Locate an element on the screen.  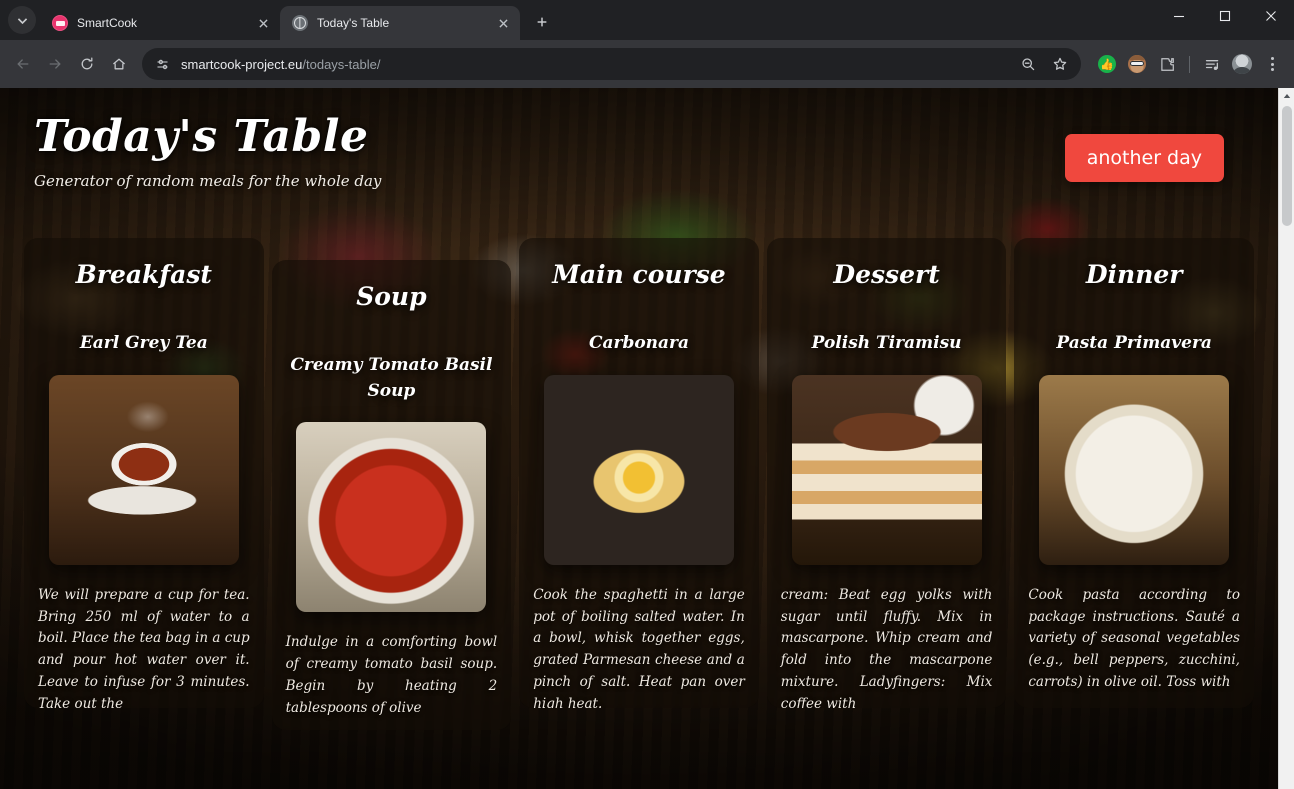
browser-tab-smartcook: SmartCook is located at coordinates (160, 23).